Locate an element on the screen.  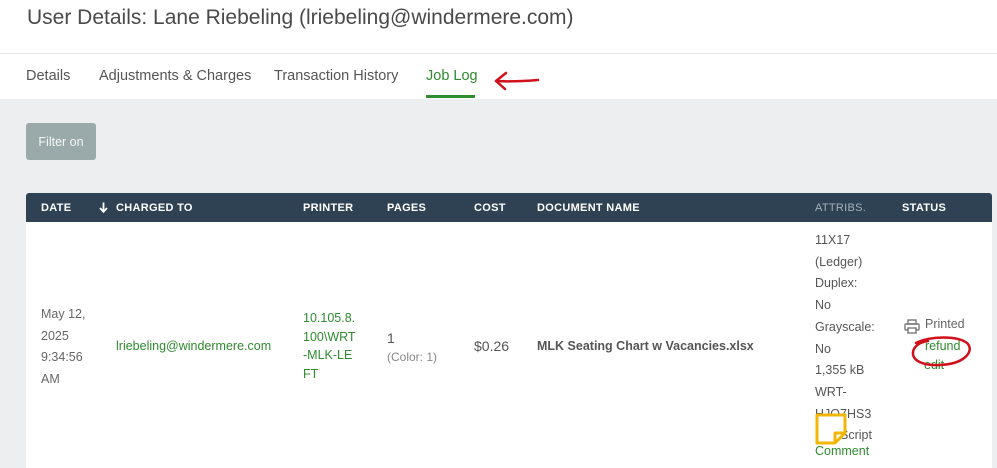
charged-to-link: lriebeling@windermere.com is located at coordinates (193, 347).